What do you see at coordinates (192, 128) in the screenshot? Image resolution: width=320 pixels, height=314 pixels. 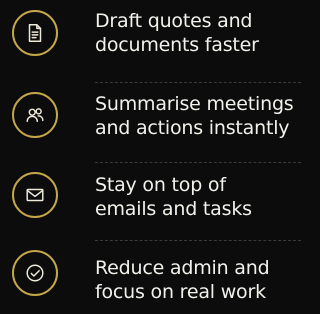 I see `feature-line: and actions instantly` at bounding box center [192, 128].